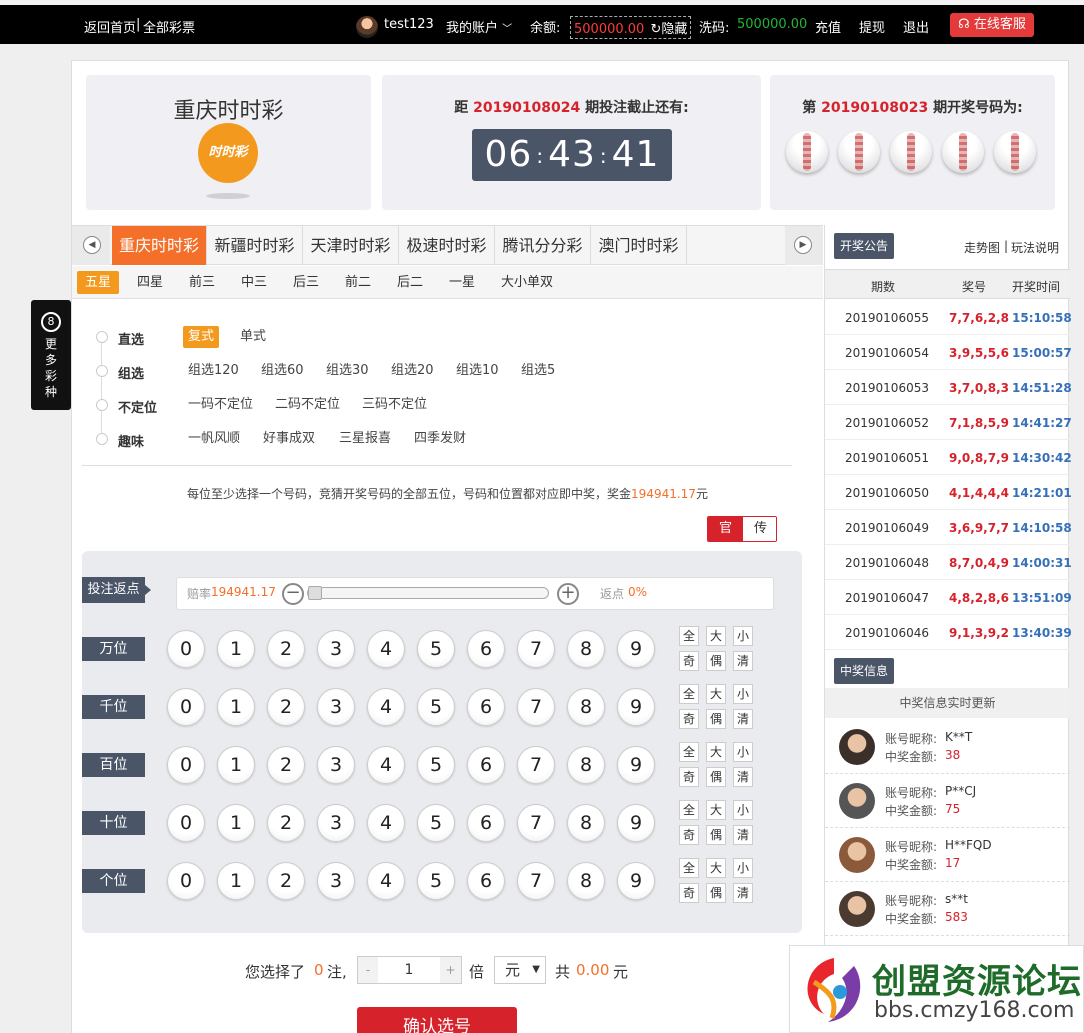 This screenshot has height=1033, width=1084. Describe the element at coordinates (159, 245) in the screenshot. I see `tab-cqssc: 重庆时时彩` at that location.